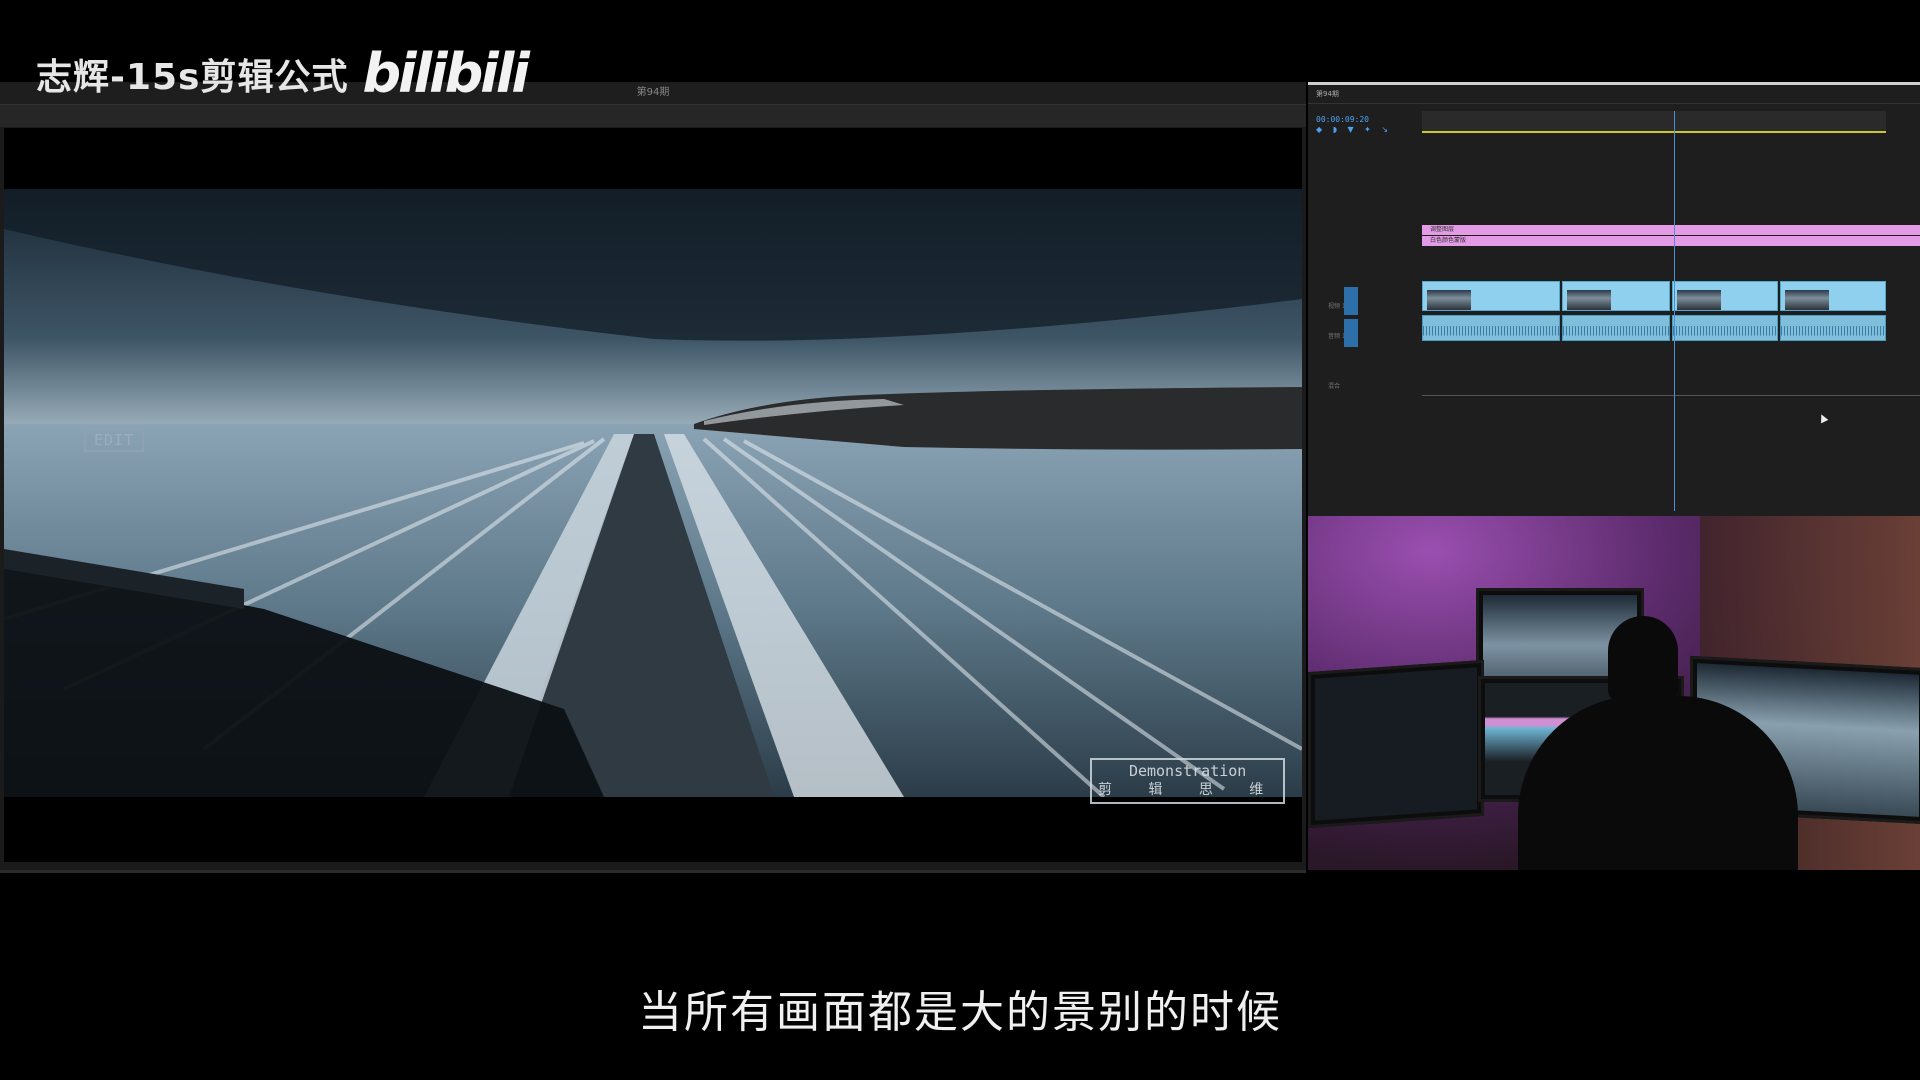 The width and height of the screenshot is (1920, 1080). Describe the element at coordinates (114, 440) in the screenshot. I see `edit-tag: EDIT` at that location.